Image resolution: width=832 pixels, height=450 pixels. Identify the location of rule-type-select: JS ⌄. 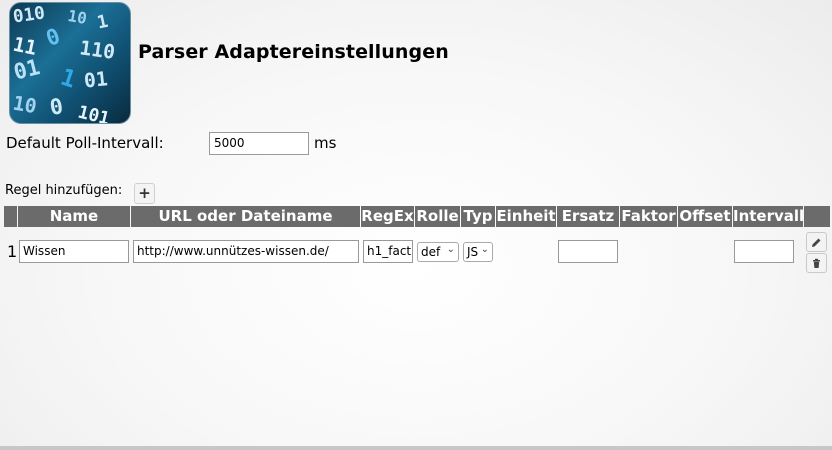
(478, 252).